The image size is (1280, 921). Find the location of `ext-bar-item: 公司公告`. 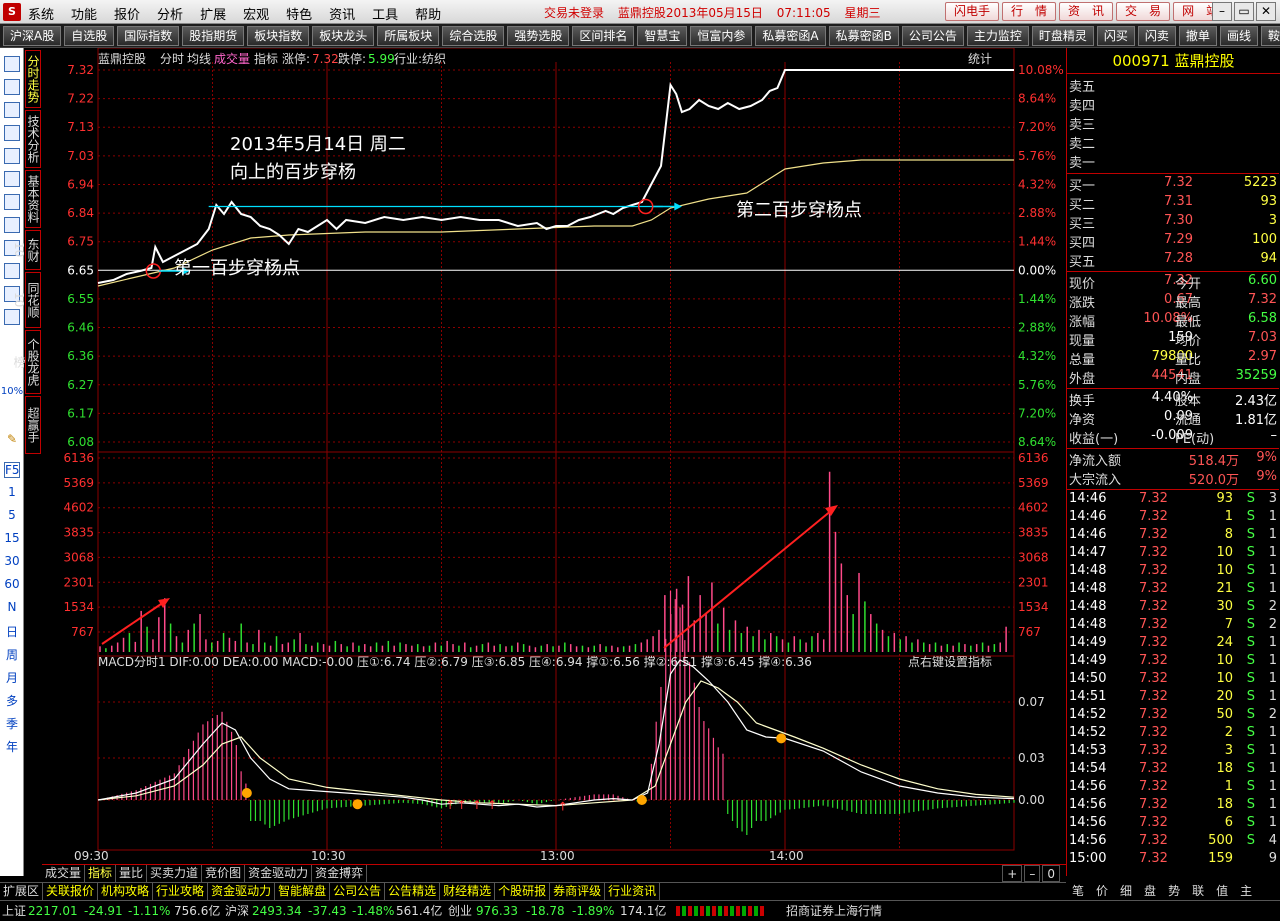

ext-bar-item: 公司公告 is located at coordinates (358, 891).